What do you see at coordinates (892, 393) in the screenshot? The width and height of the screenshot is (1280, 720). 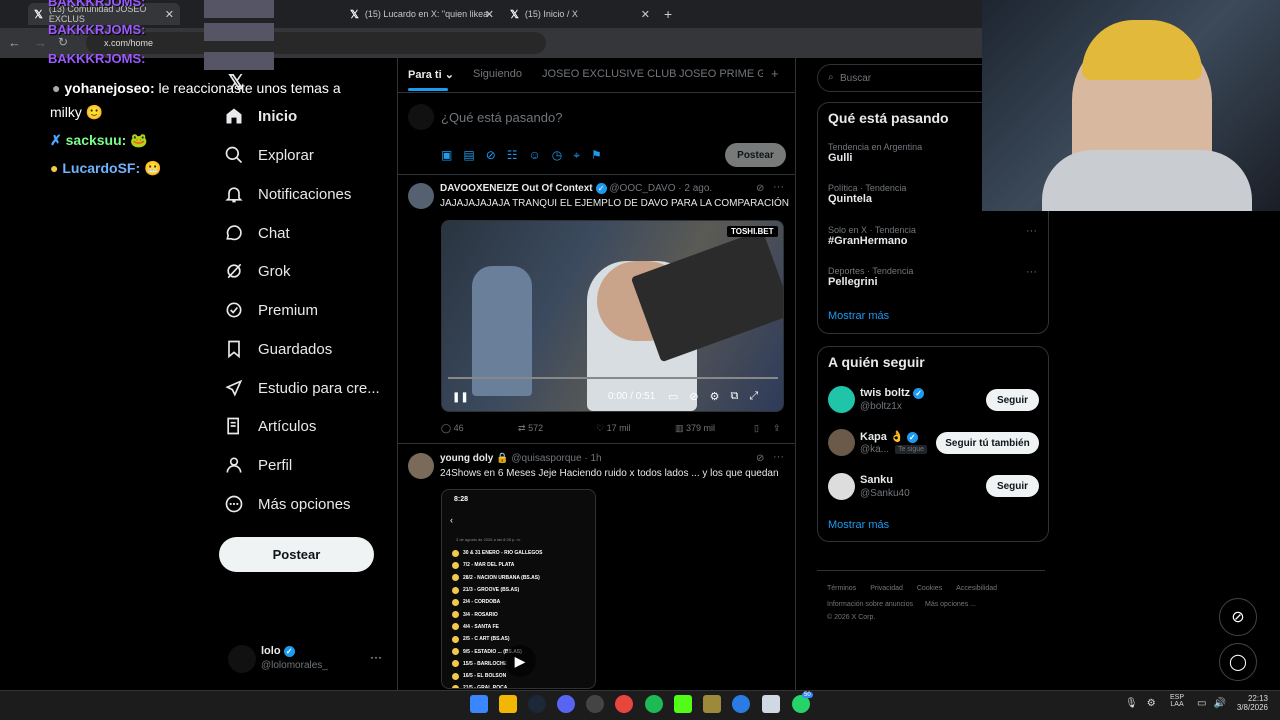 I see `follow-name: twis boltz ✓` at bounding box center [892, 393].